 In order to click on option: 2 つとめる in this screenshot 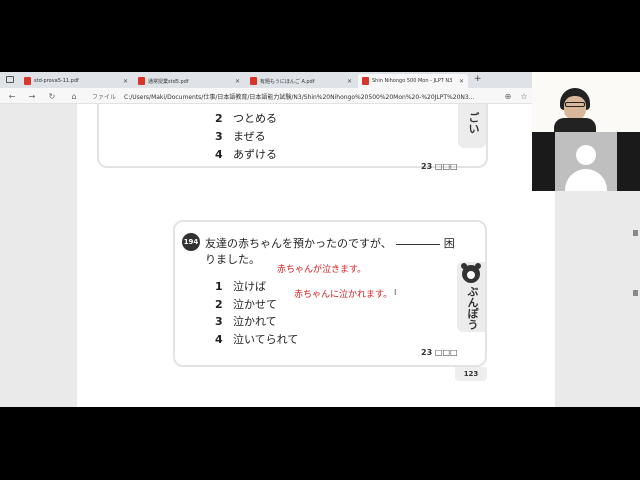, I will do `click(246, 118)`.